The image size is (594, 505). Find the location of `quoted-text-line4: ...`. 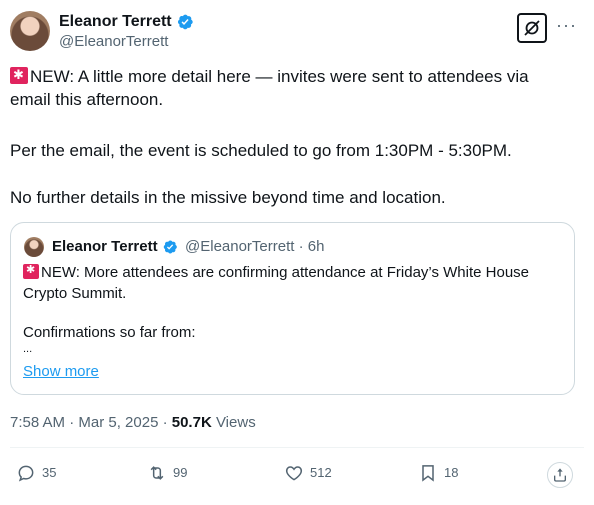

quoted-text-line4: ... is located at coordinates (28, 349).